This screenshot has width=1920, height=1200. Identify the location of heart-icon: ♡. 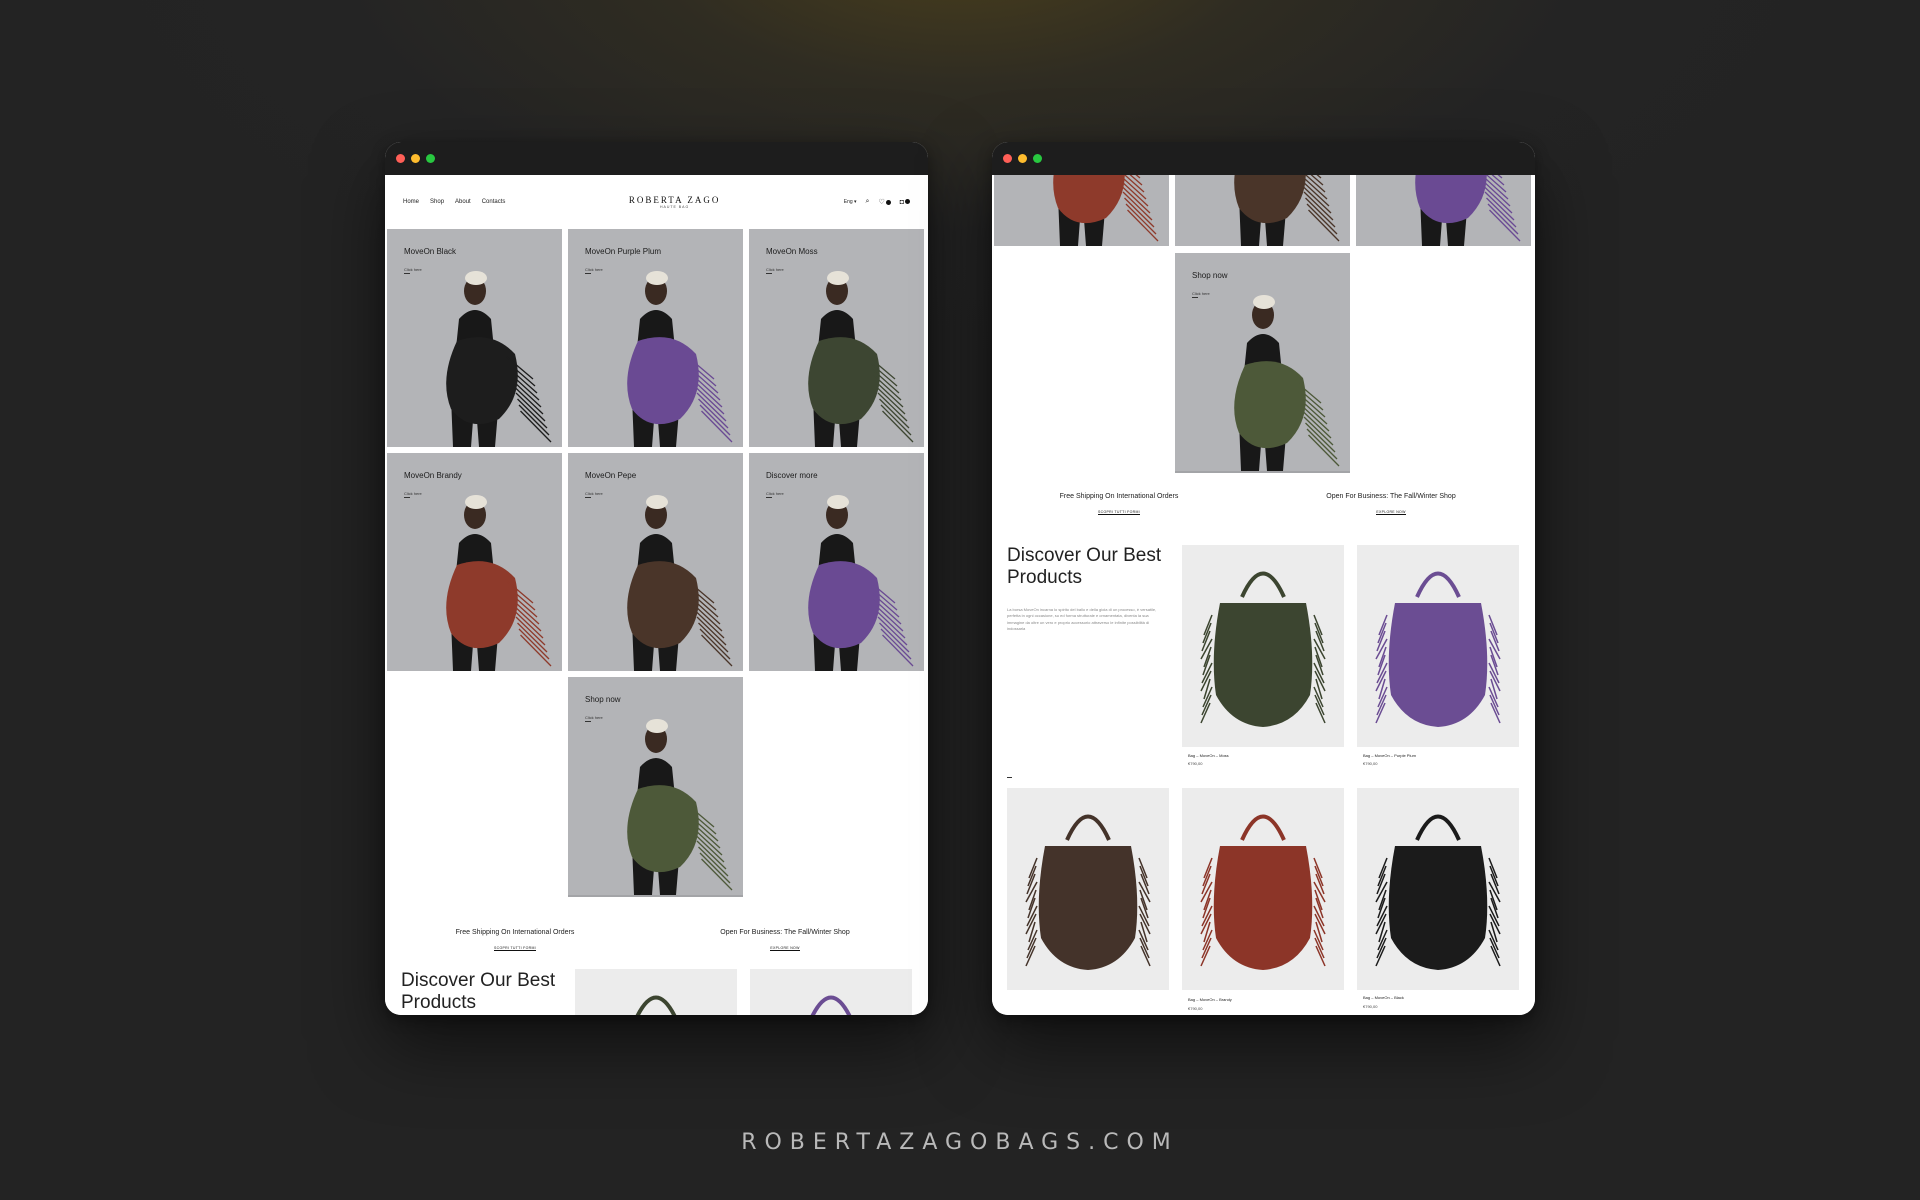
(884, 202).